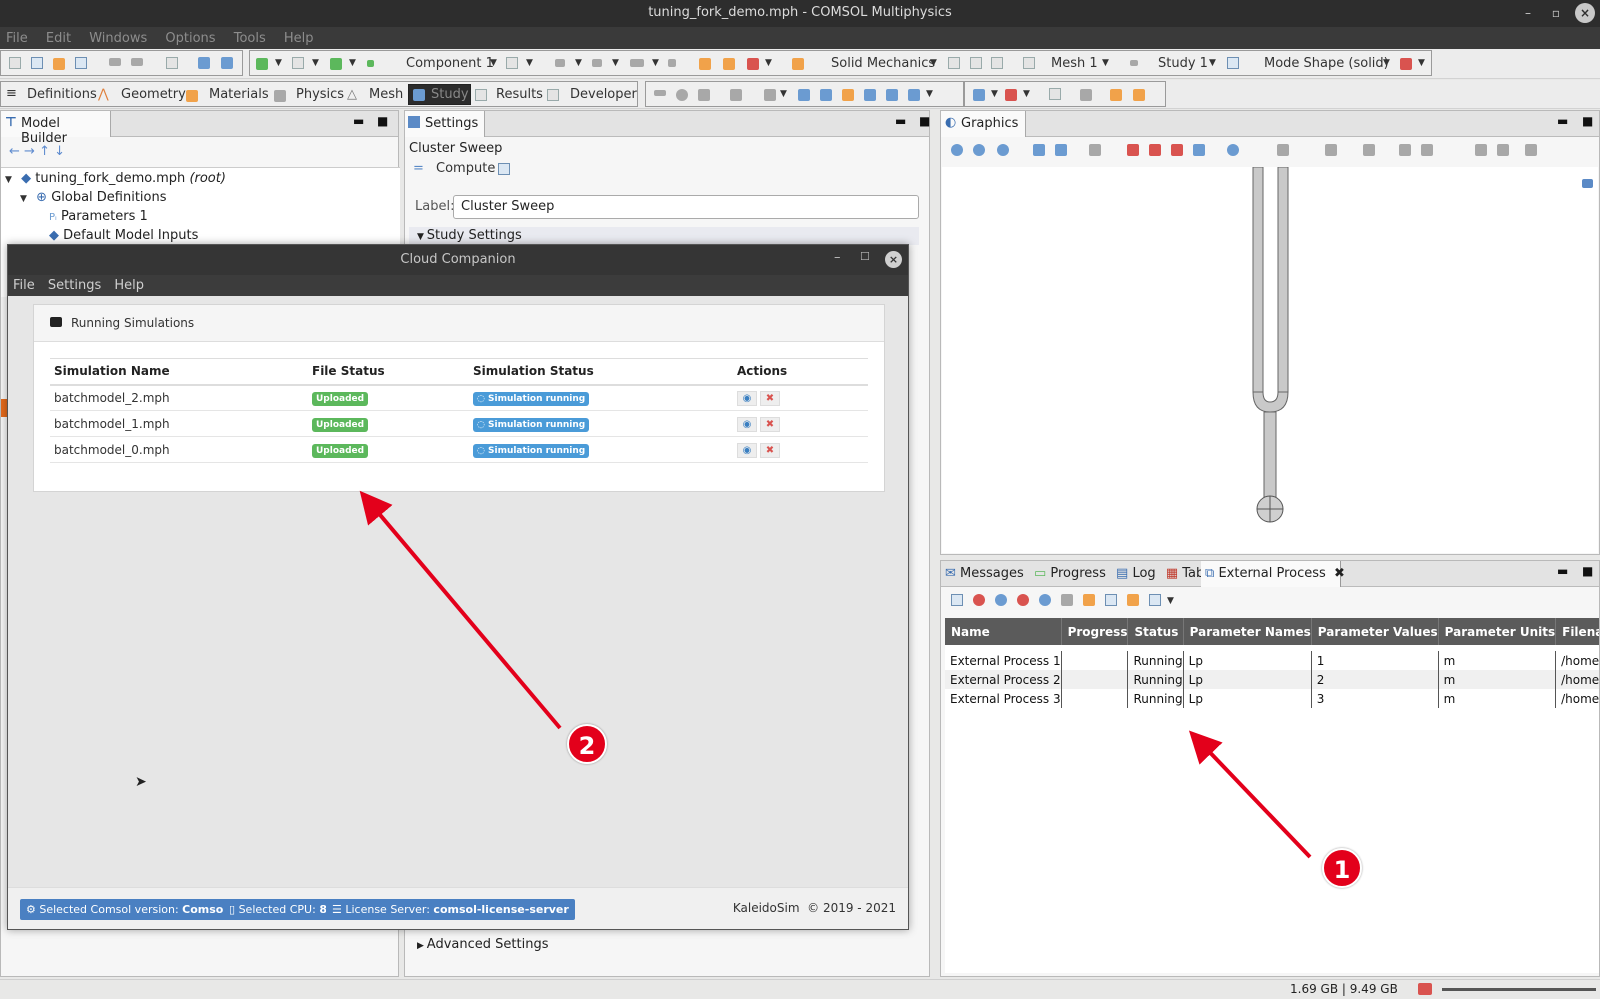 The width and height of the screenshot is (1600, 999). Describe the element at coordinates (587, 744) in the screenshot. I see `annotation-marker-2: 2` at that location.